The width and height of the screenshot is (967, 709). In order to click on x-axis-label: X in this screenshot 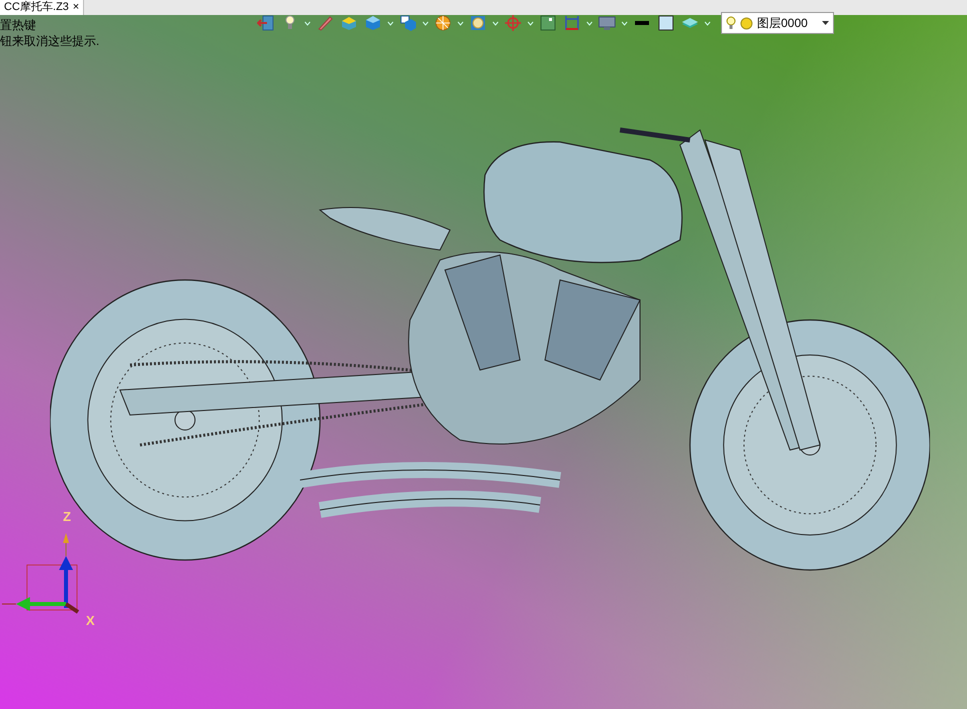, I will do `click(90, 620)`.